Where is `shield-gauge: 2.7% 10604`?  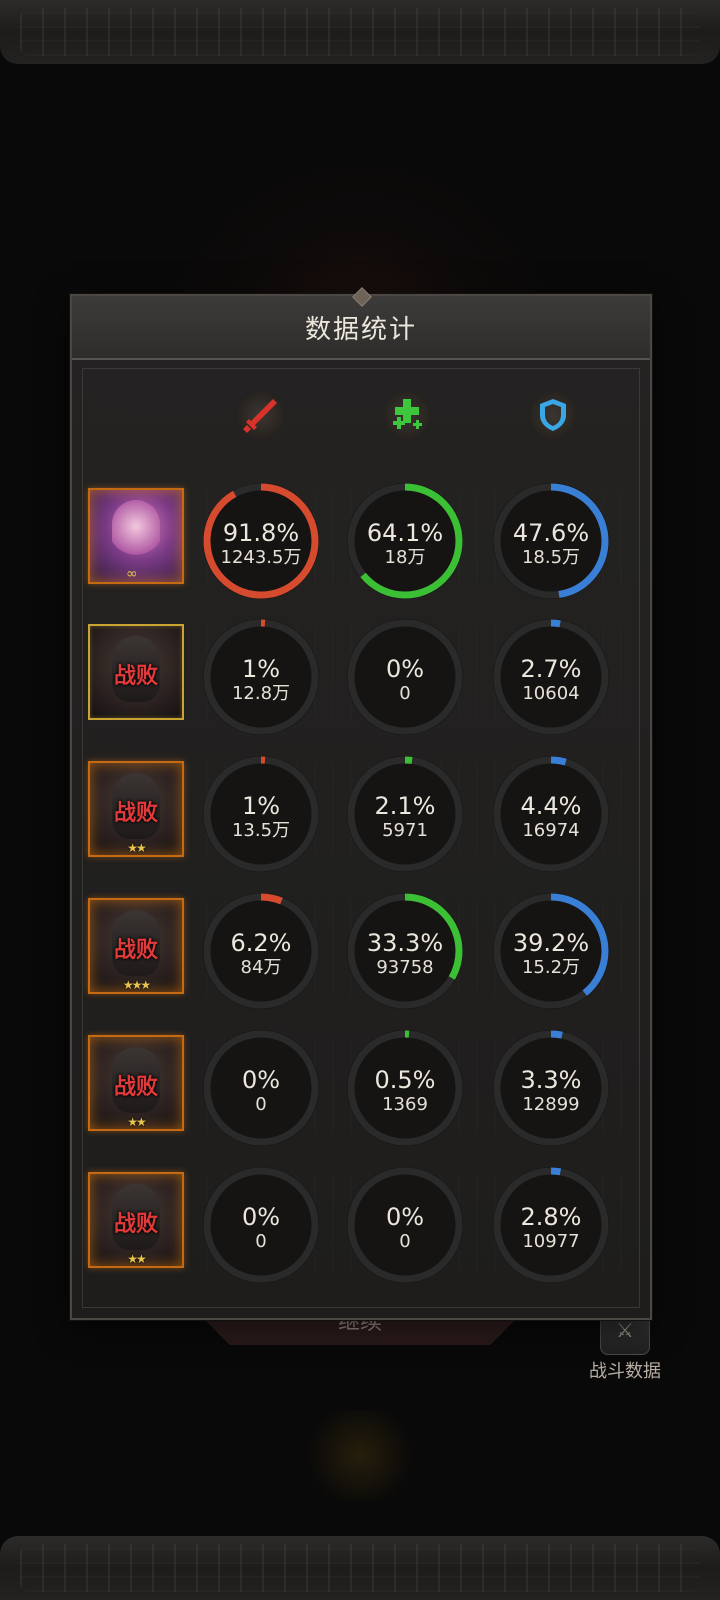
shield-gauge: 2.7% 10604 is located at coordinates (551, 677).